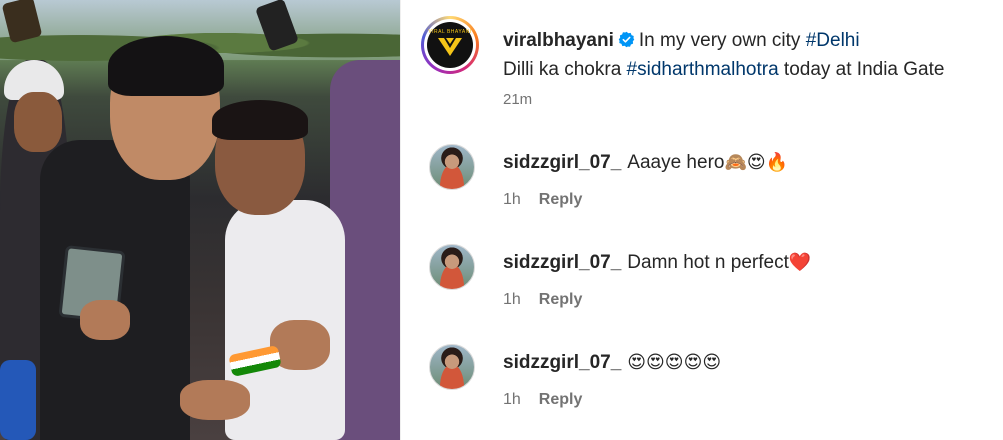 Image resolution: width=1003 pixels, height=440 pixels. I want to click on comment-body: sidzzgirl_07_ 😍😍😍😍😍, so click(612, 363).